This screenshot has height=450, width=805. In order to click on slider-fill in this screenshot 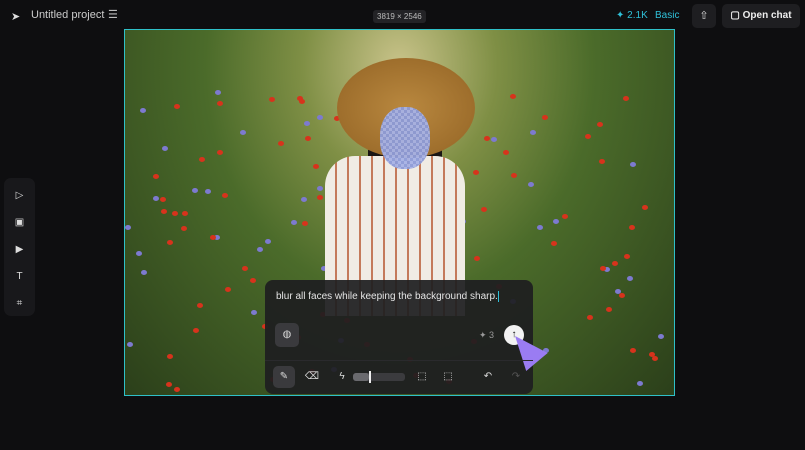, I will do `click(361, 377)`.